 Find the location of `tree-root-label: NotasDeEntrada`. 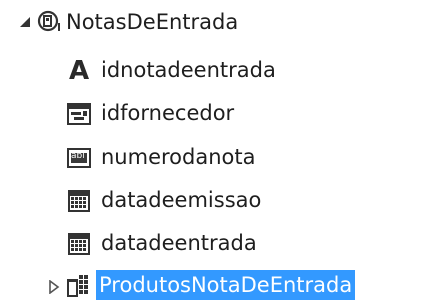

tree-root-label: NotasDeEntrada is located at coordinates (152, 22).